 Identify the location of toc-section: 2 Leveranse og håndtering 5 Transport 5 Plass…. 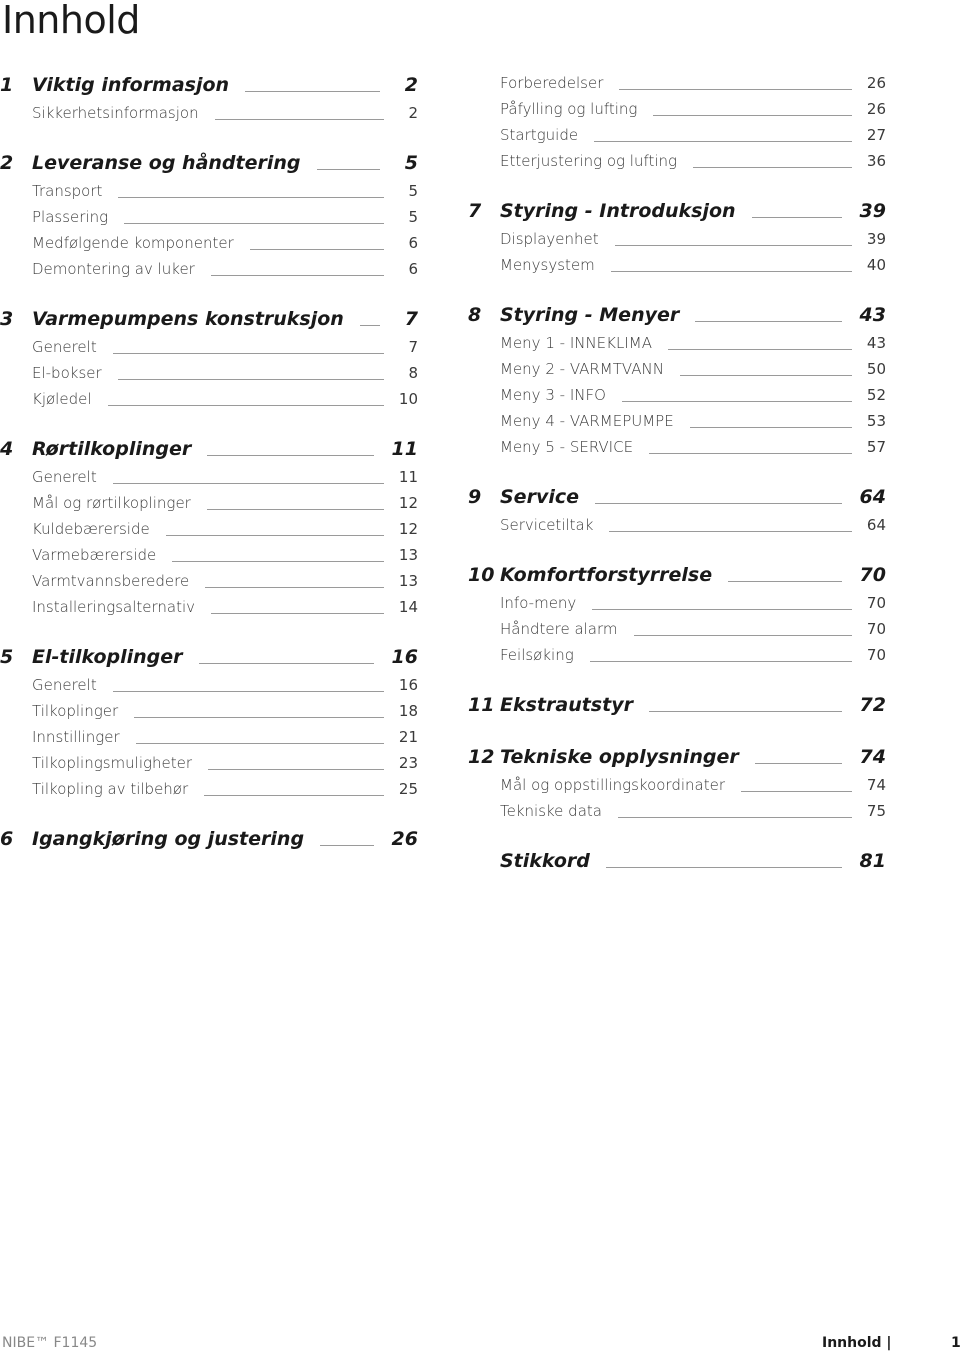
(209, 215).